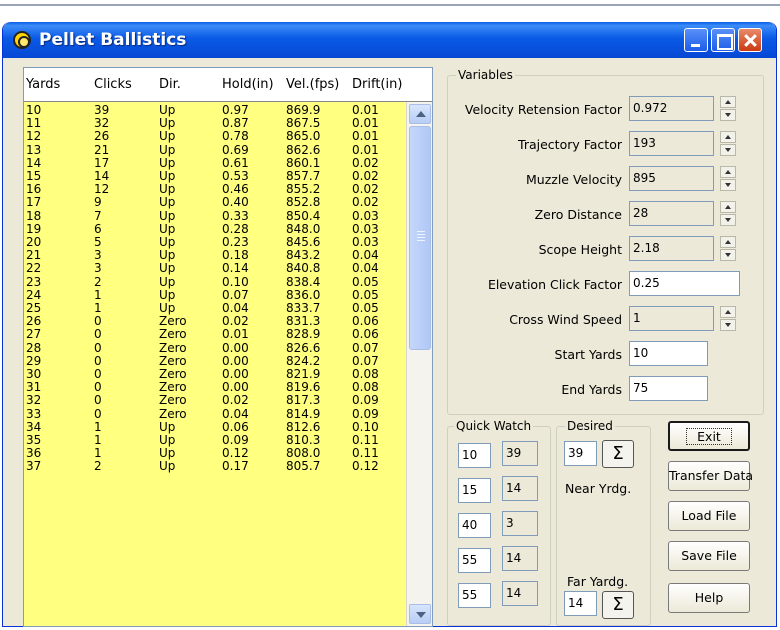 This screenshot has width=780, height=630. I want to click on muzzle-velocity-spinner, so click(728, 178).